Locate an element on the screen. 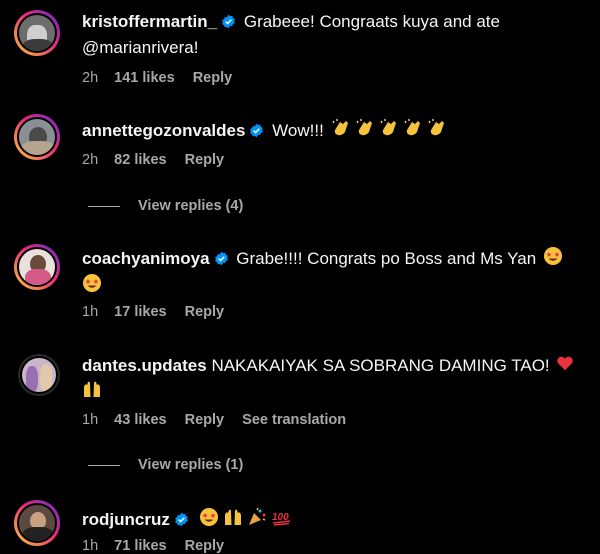  comment-meta: 2h 141 likes Reply is located at coordinates (164, 78).